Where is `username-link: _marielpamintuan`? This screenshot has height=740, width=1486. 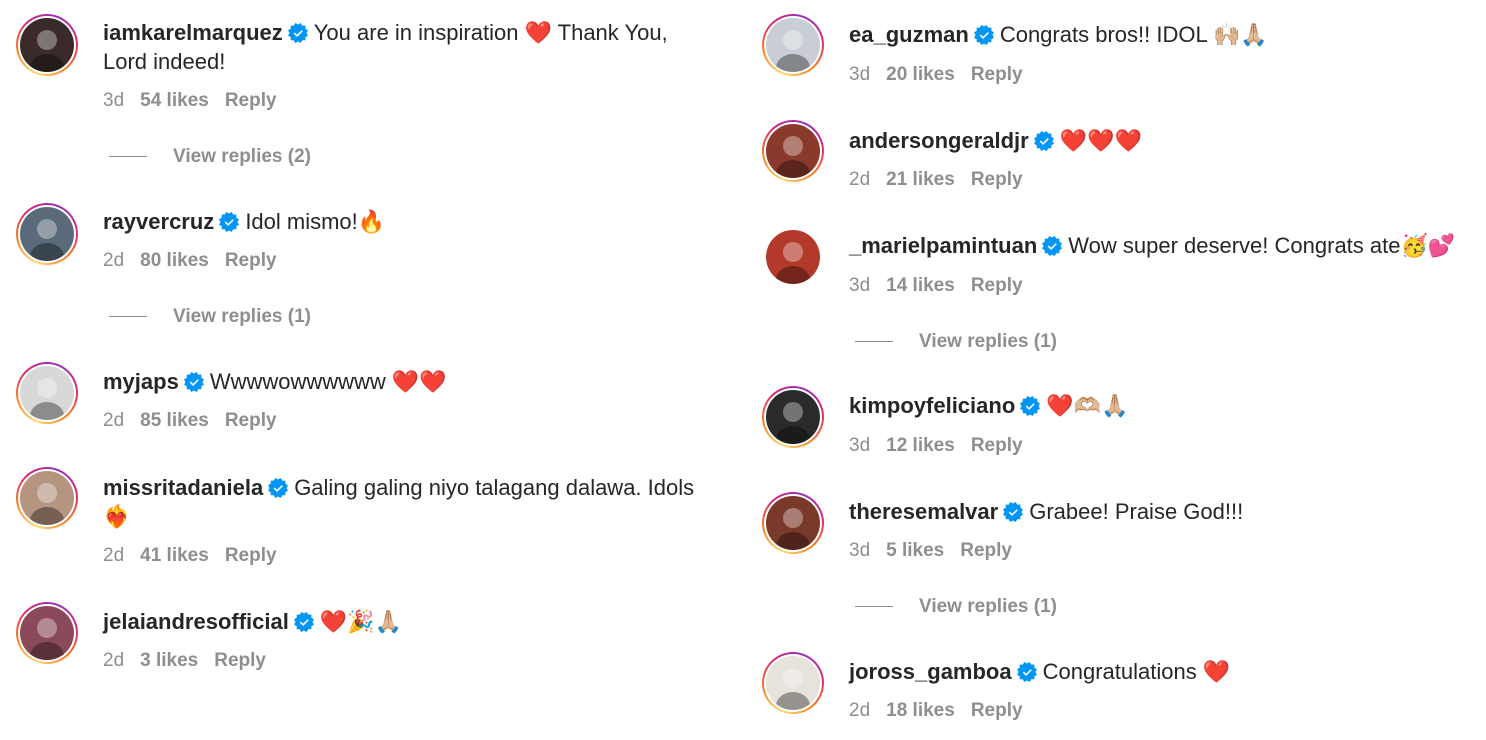
username-link: _marielpamintuan is located at coordinates (943, 245).